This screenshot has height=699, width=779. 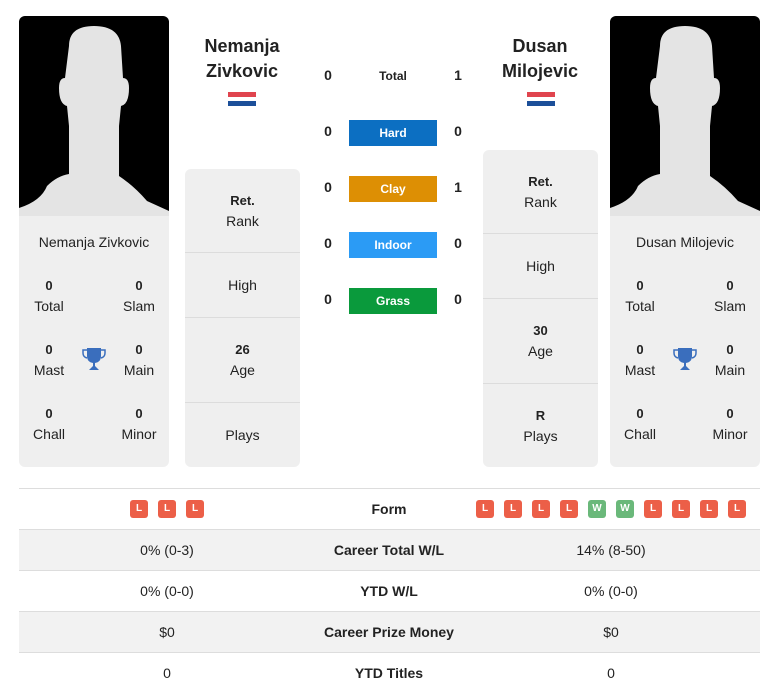 What do you see at coordinates (611, 632) in the screenshot?
I see `p2-value: $0` at bounding box center [611, 632].